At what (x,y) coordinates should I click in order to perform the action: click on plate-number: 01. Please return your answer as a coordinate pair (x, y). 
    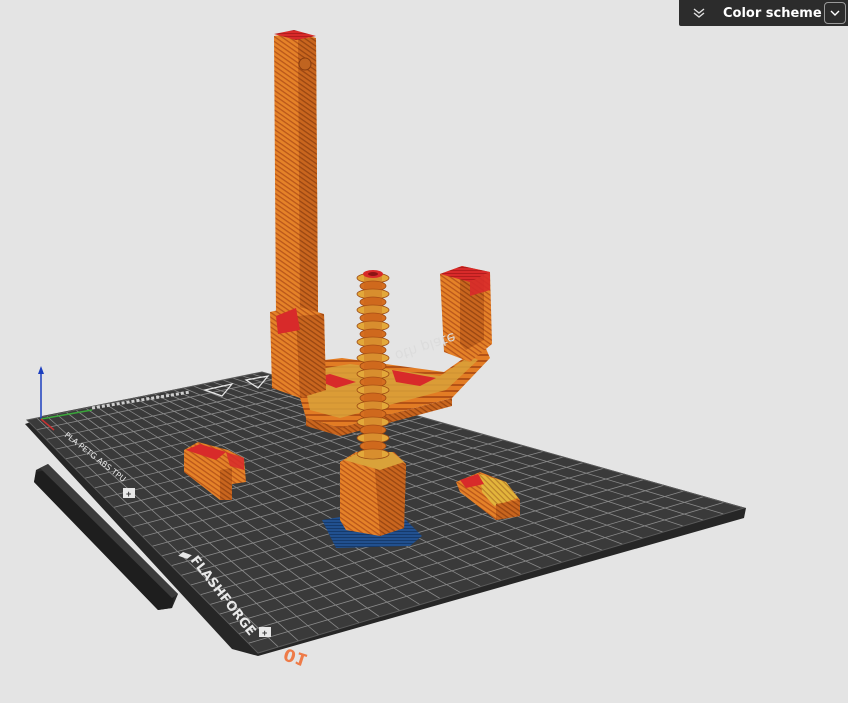
    Looking at the image, I should click on (295, 656).